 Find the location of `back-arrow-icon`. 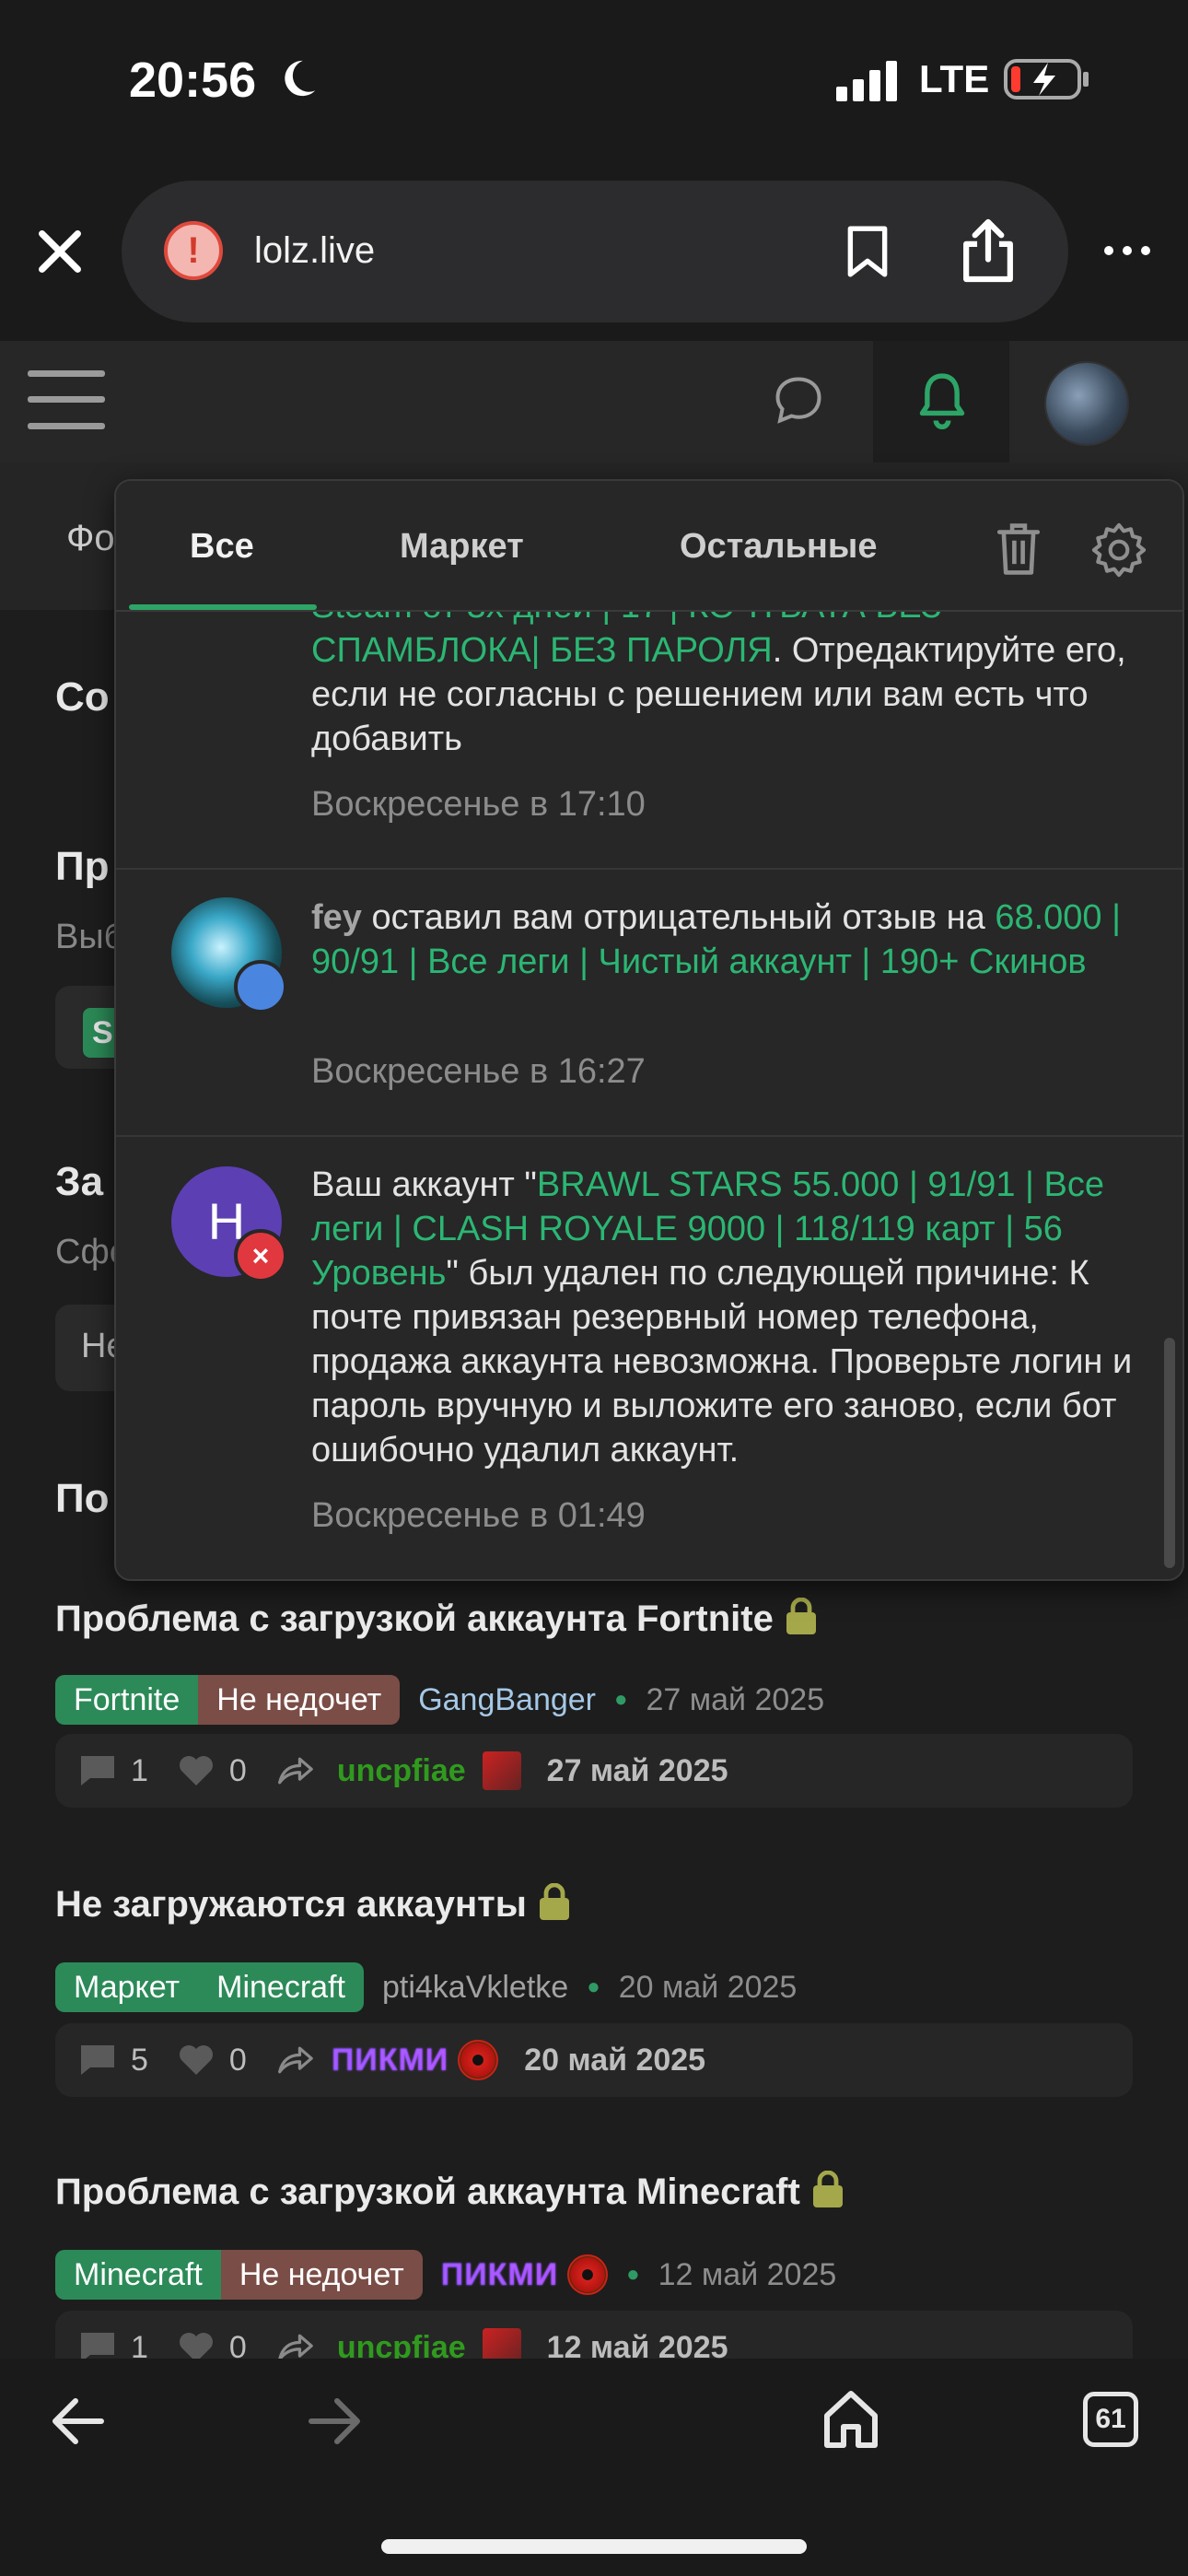

back-arrow-icon is located at coordinates (77, 2421).